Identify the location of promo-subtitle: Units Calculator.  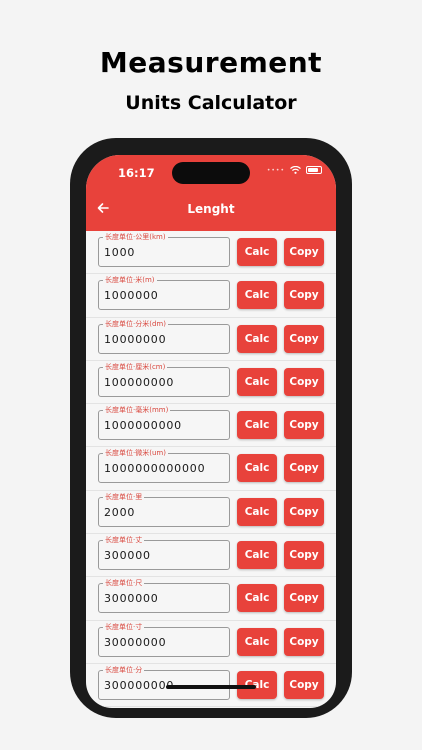
(211, 103).